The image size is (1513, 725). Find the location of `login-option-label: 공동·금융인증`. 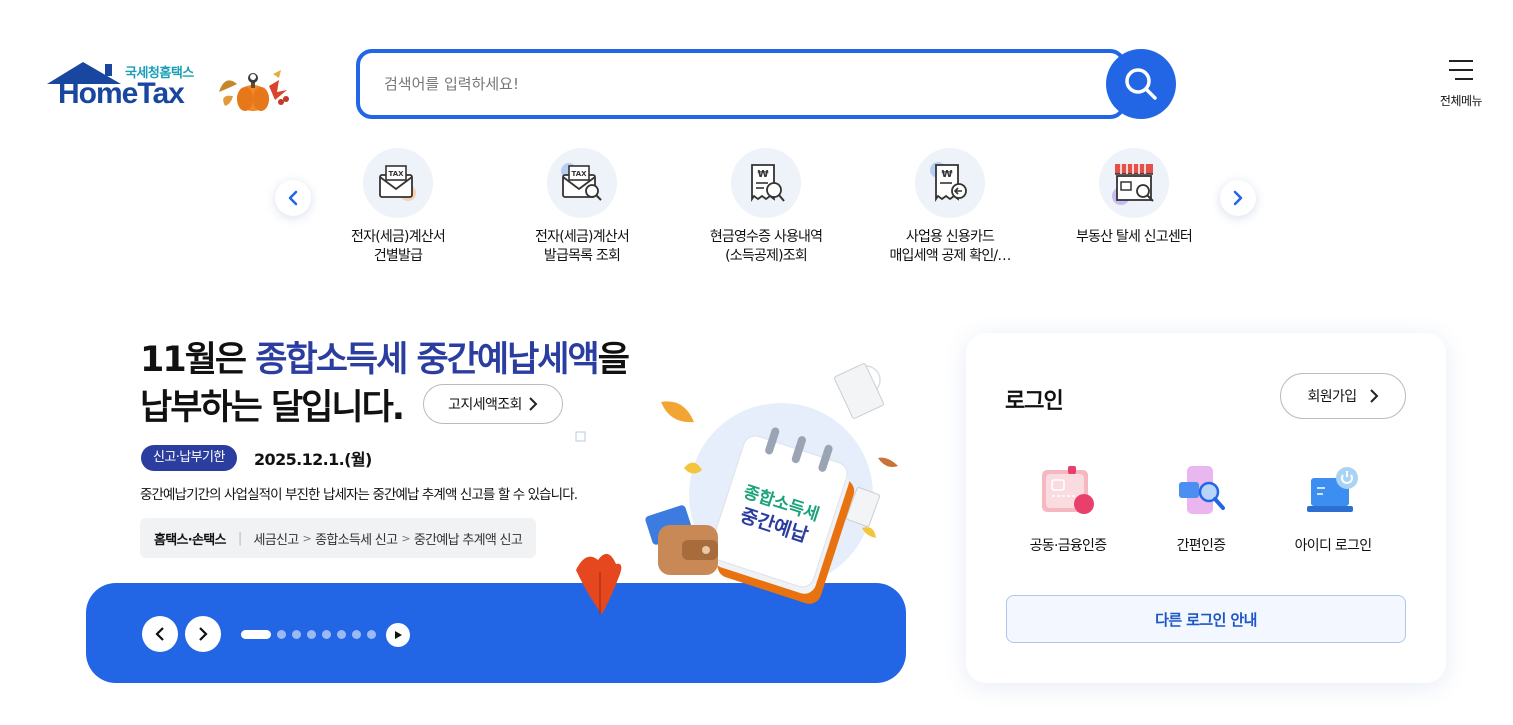

login-option-label: 공동·금융인증 is located at coordinates (1068, 546).